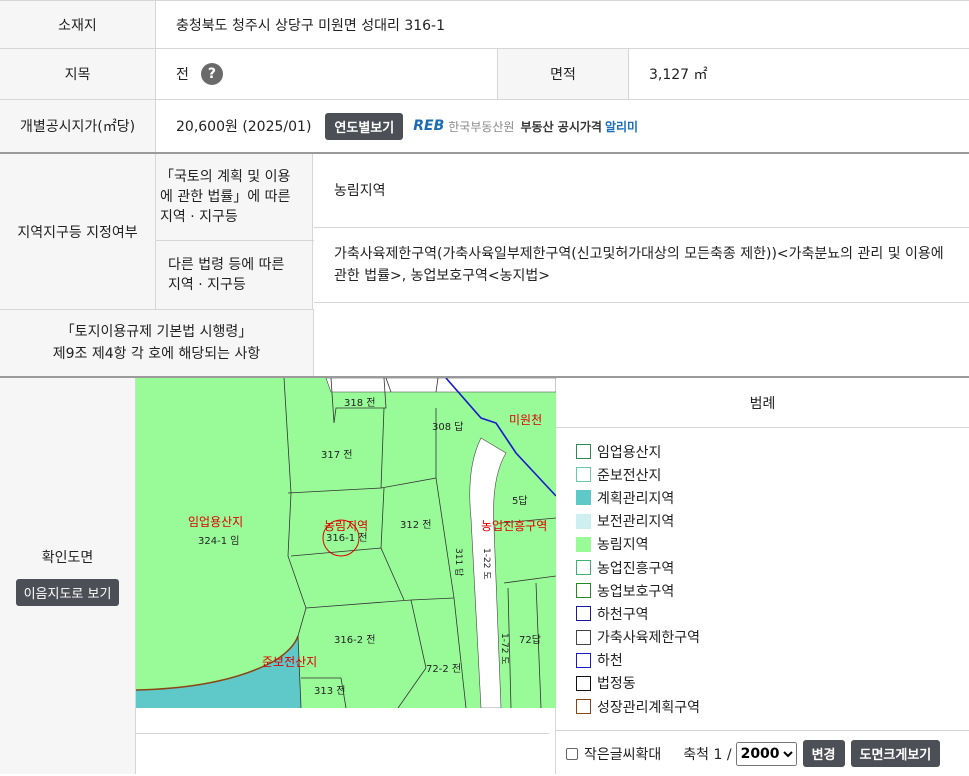 This screenshot has height=776, width=969. I want to click on legend-label: 성장관리계획구역, so click(649, 707).